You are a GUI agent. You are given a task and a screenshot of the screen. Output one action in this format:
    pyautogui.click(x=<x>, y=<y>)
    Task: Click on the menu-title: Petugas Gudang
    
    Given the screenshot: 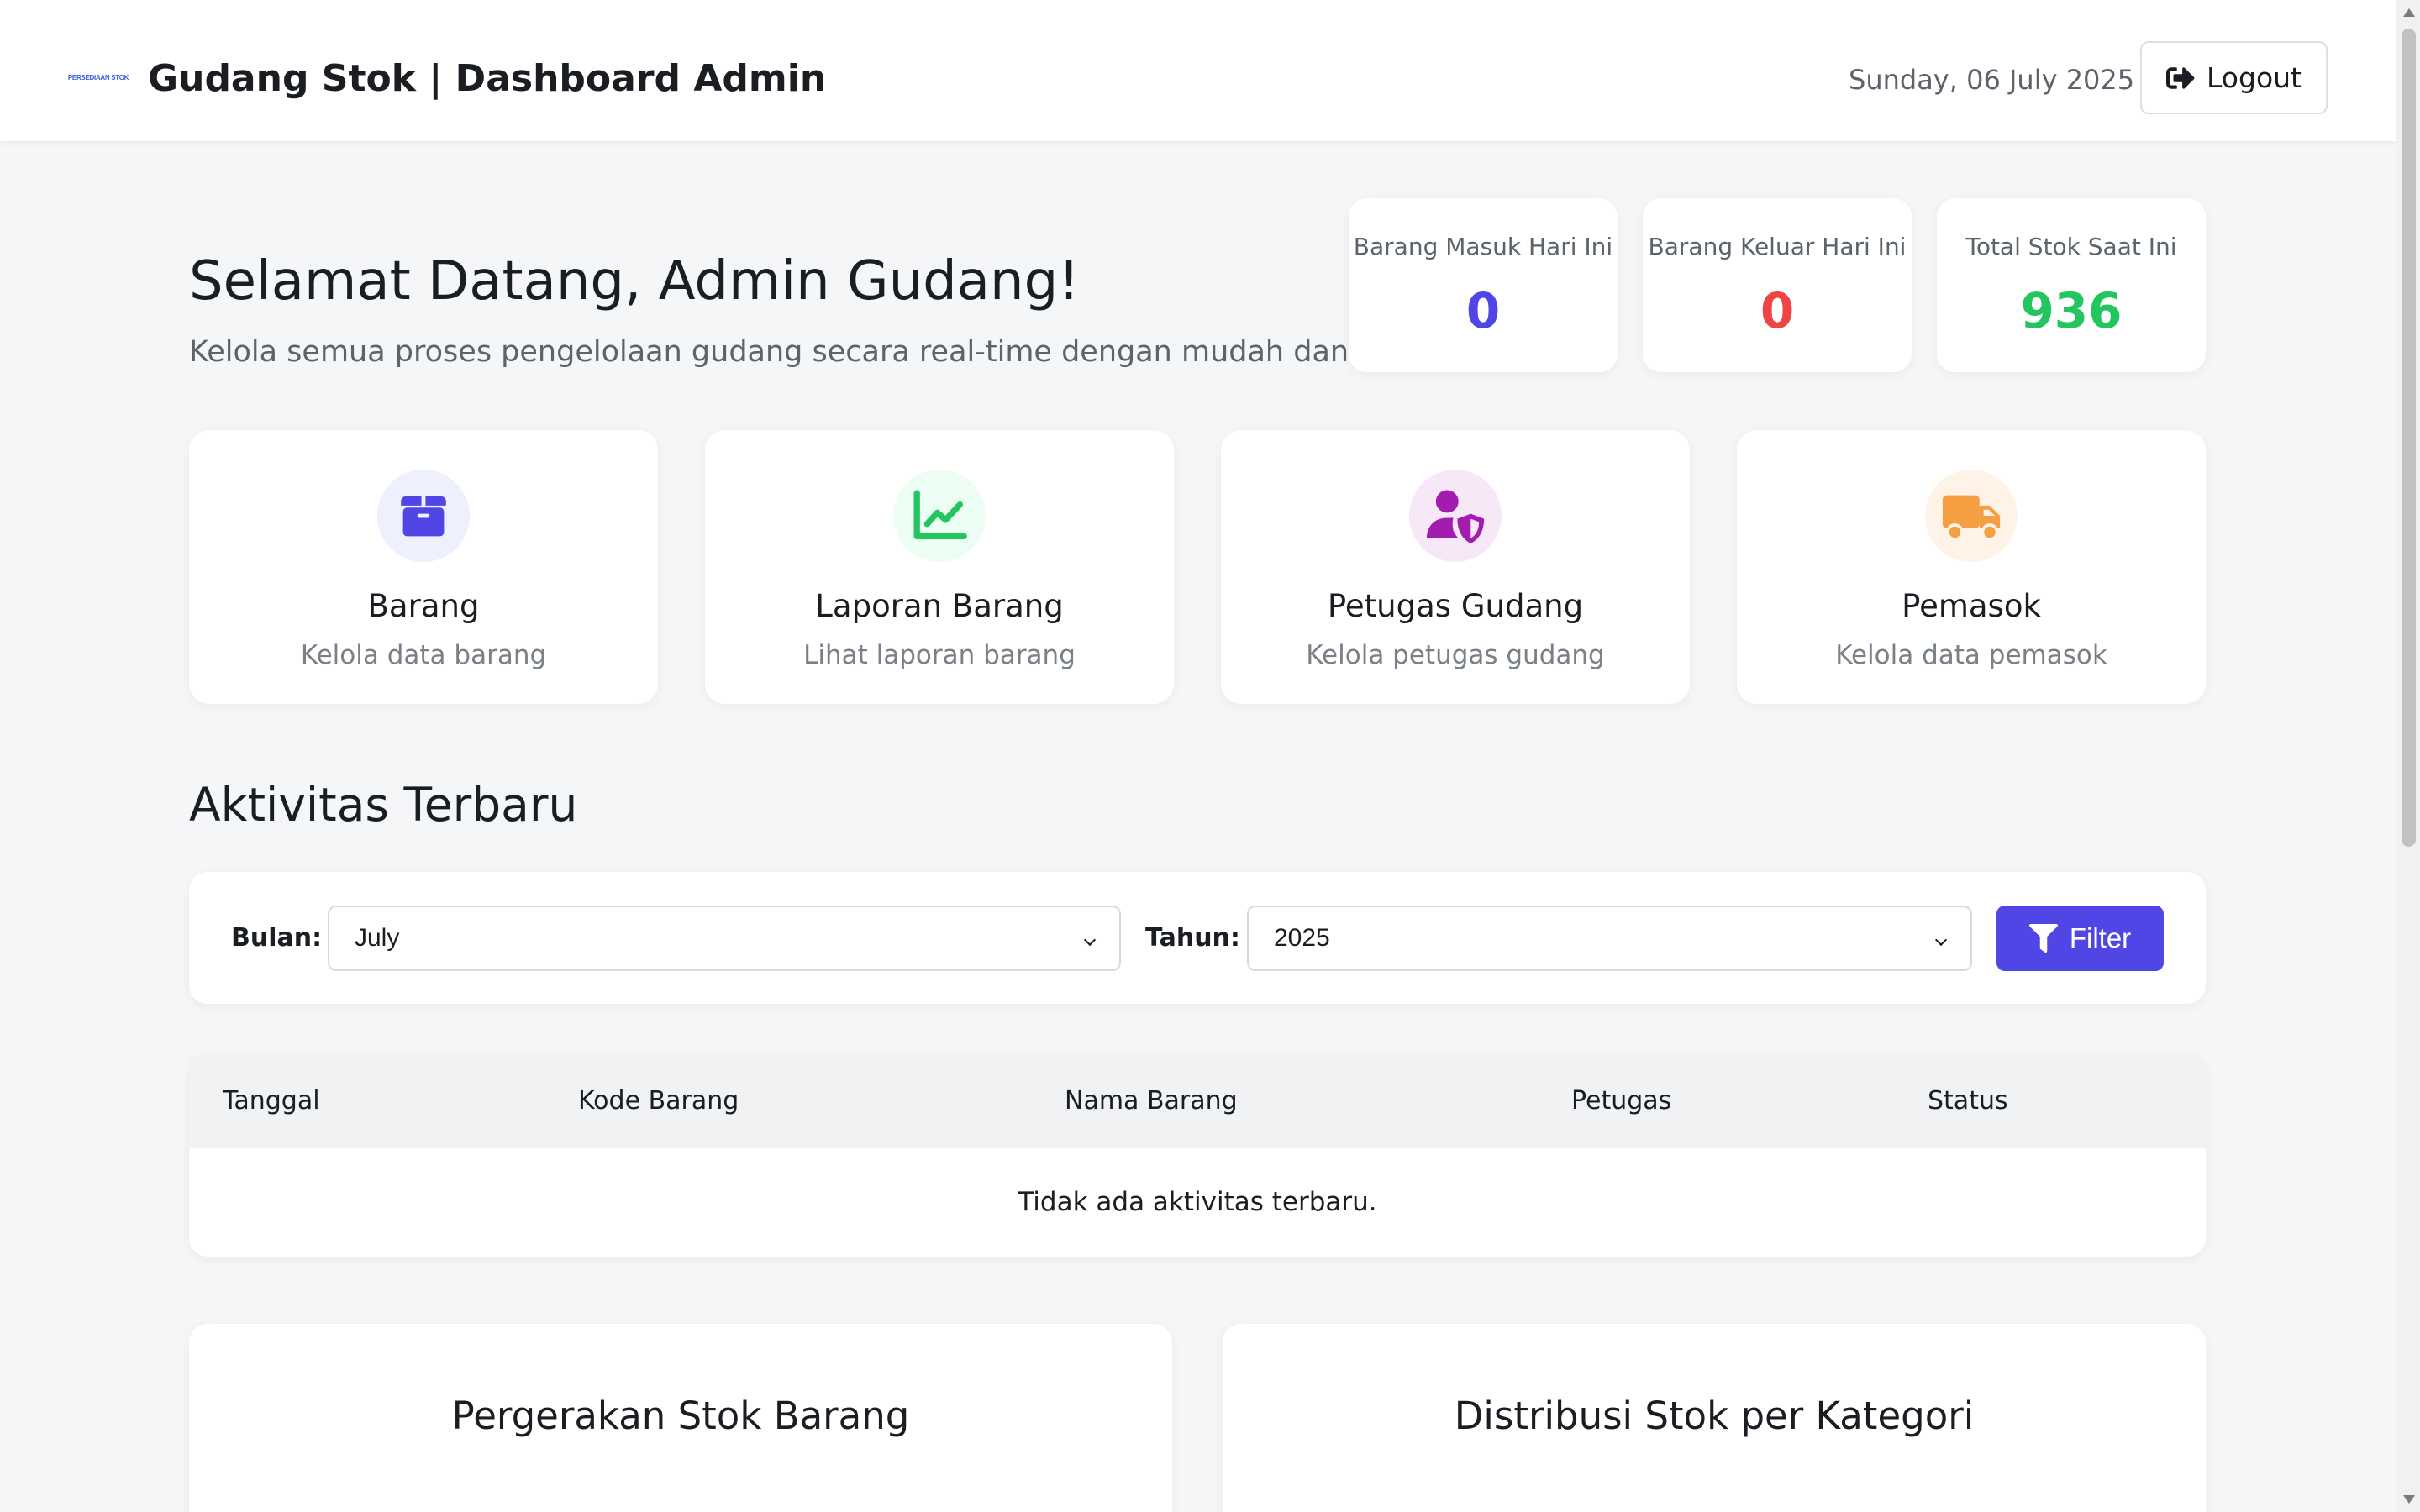 What is the action you would take?
    pyautogui.click(x=1455, y=606)
    